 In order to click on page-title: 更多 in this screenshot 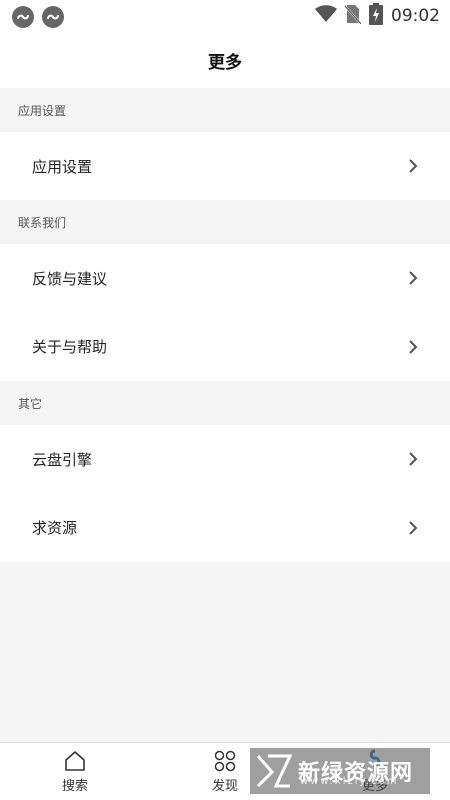, I will do `click(225, 62)`.